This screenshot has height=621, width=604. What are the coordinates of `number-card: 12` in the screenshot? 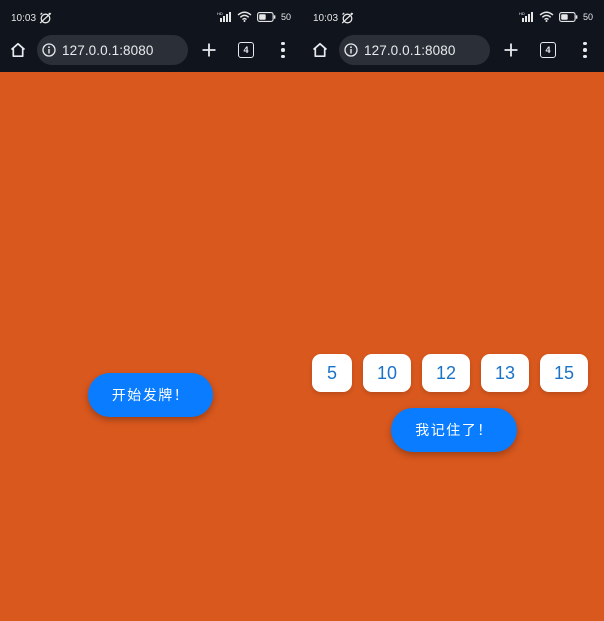 It's located at (446, 373).